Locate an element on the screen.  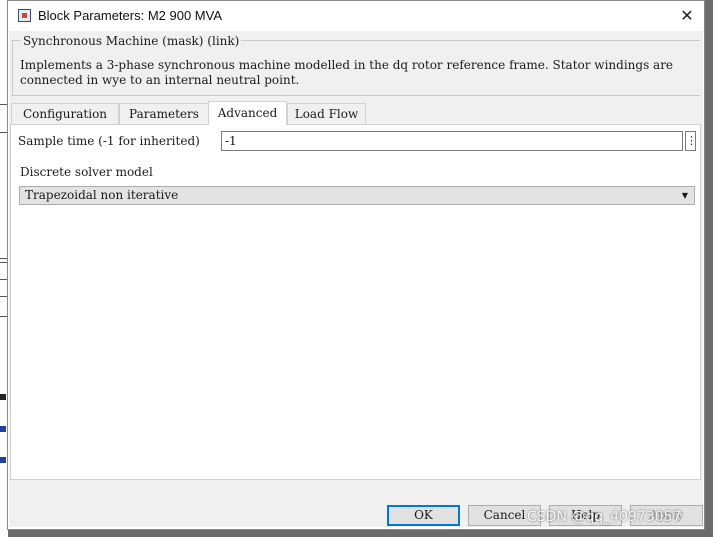
tab-parameters: Parameters is located at coordinates (164, 113).